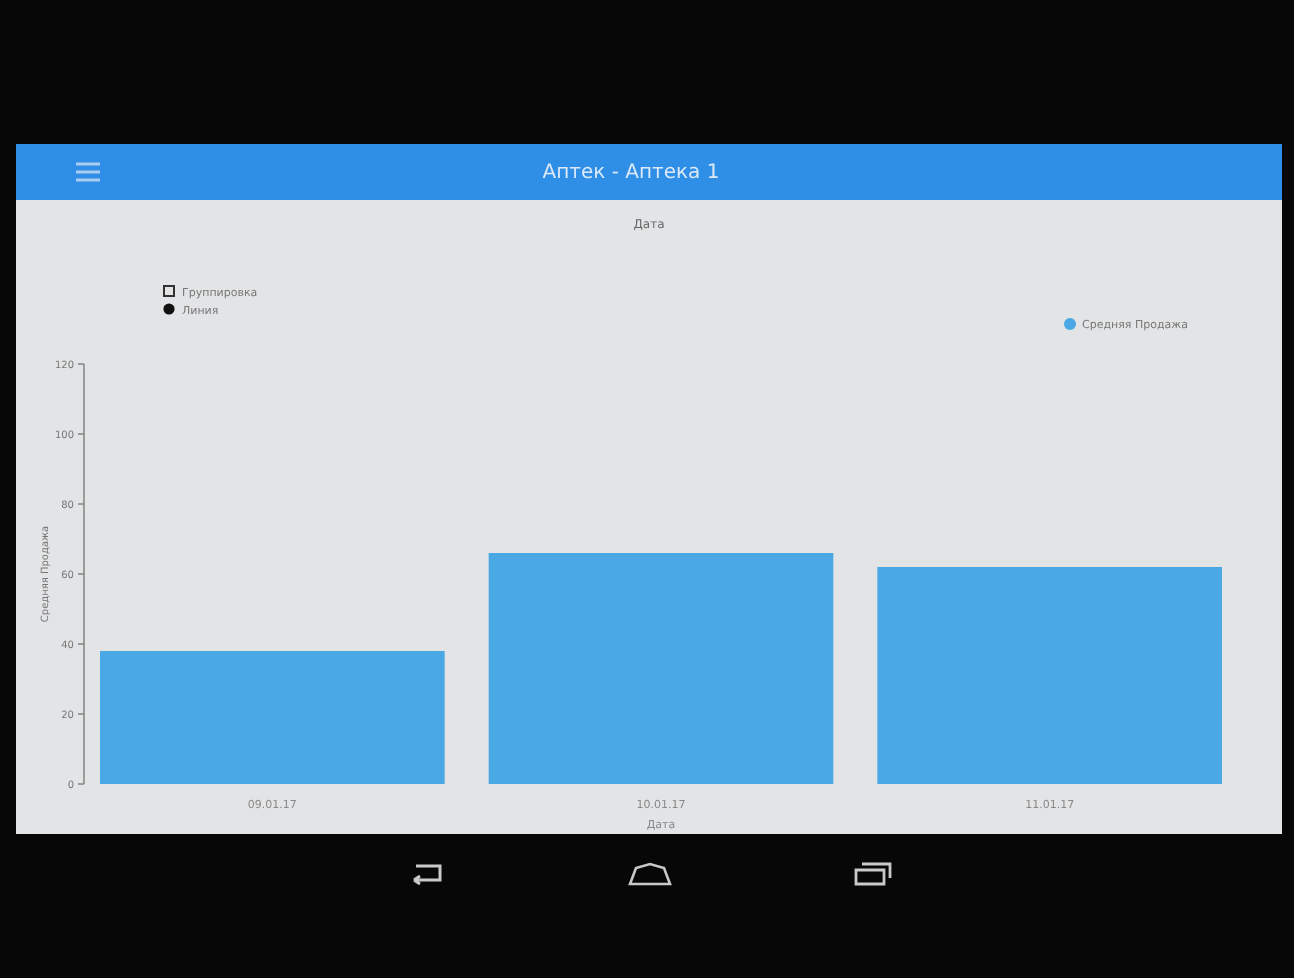 Image resolution: width=1294 pixels, height=978 pixels. I want to click on legend-square-icon, so click(169, 291).